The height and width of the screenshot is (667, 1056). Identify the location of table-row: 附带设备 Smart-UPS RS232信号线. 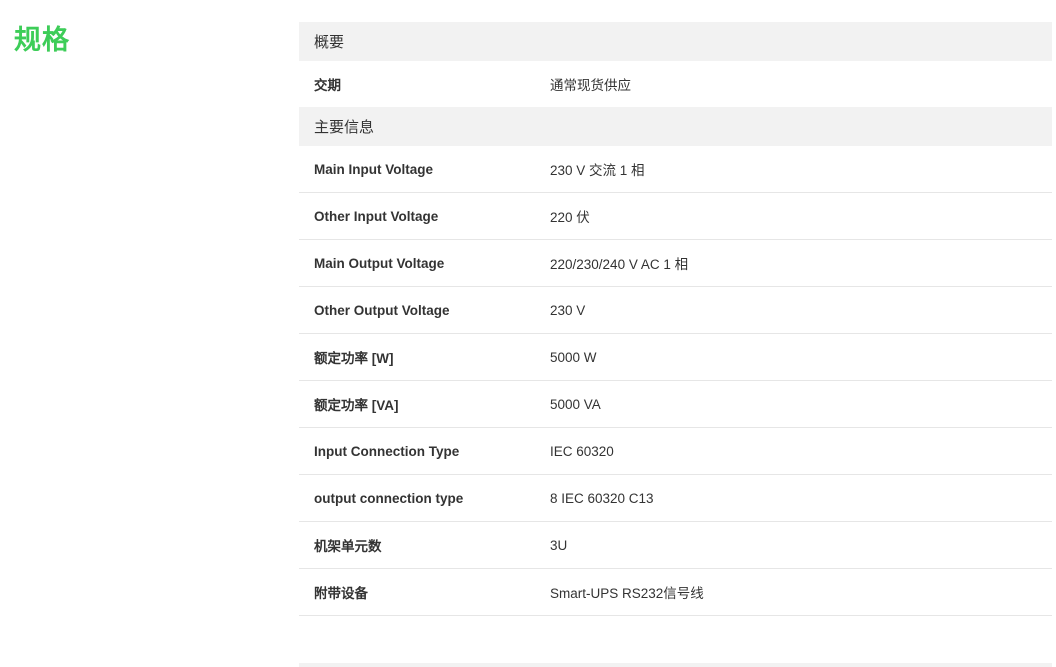
(675, 592).